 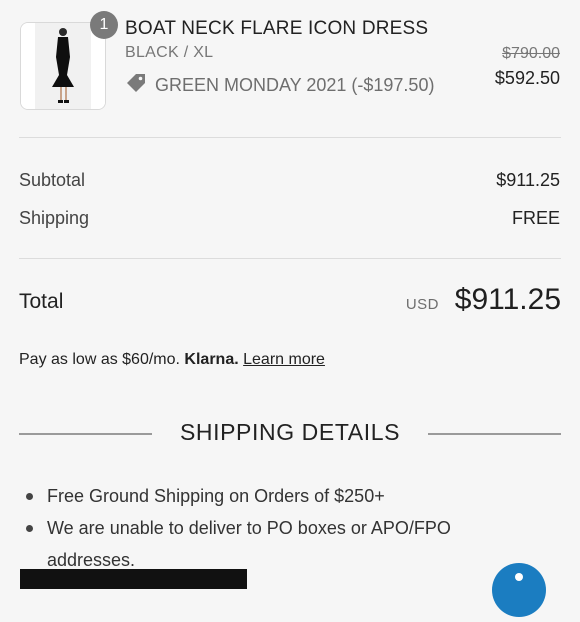 I want to click on shipping-value: FREE, so click(x=535, y=218).